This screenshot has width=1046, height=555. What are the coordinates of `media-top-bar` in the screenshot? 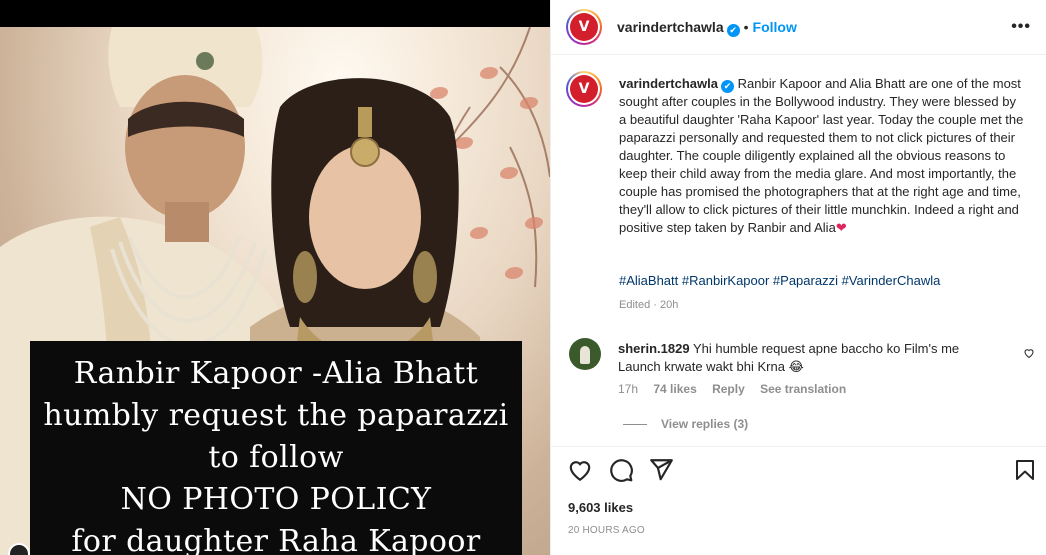 It's located at (275, 13).